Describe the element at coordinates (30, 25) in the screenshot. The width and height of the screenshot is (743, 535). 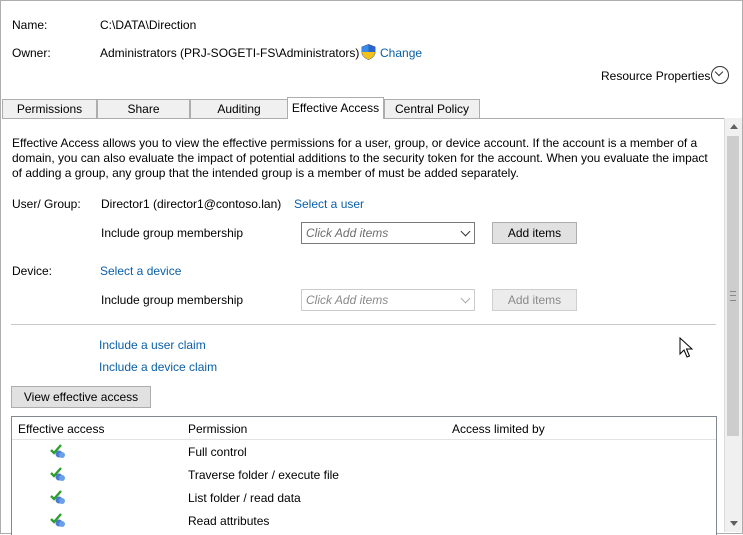
I see `name-label: Name:` at that location.